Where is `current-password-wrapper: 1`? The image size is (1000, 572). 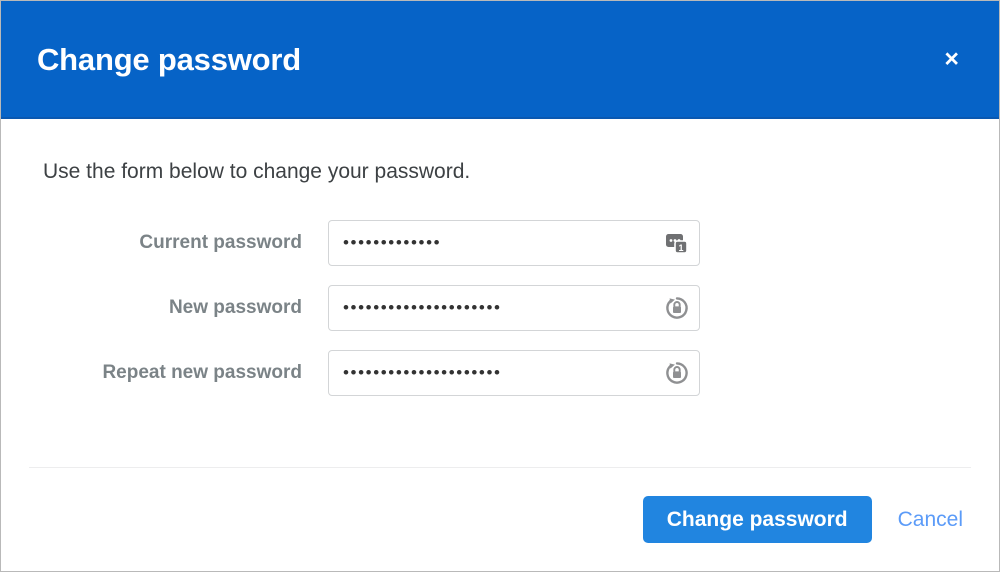
current-password-wrapper: 1 is located at coordinates (514, 243).